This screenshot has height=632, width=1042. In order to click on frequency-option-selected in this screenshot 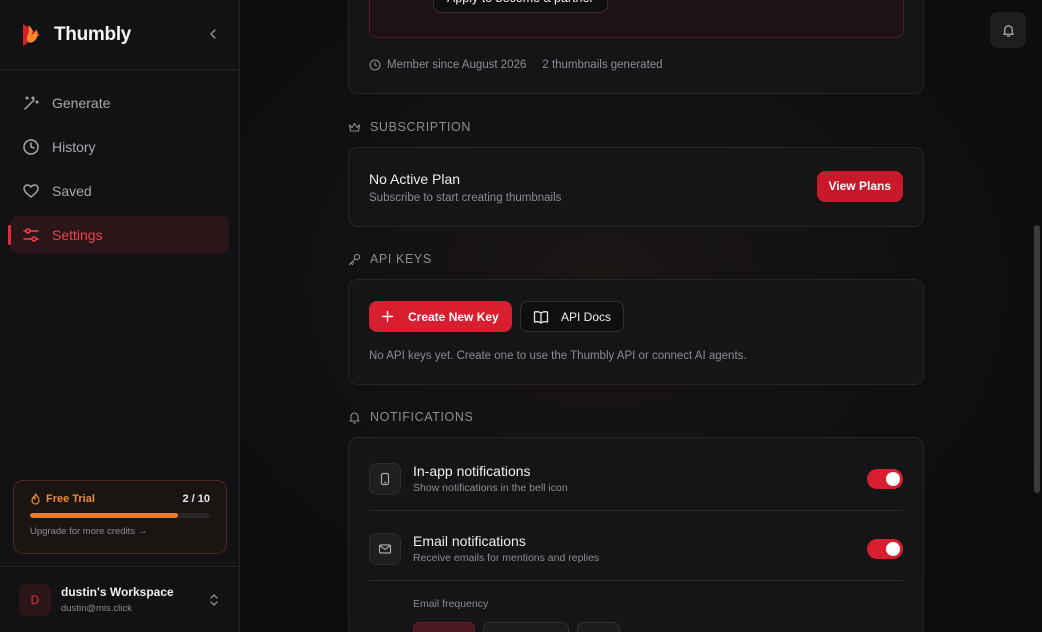, I will do `click(444, 627)`.